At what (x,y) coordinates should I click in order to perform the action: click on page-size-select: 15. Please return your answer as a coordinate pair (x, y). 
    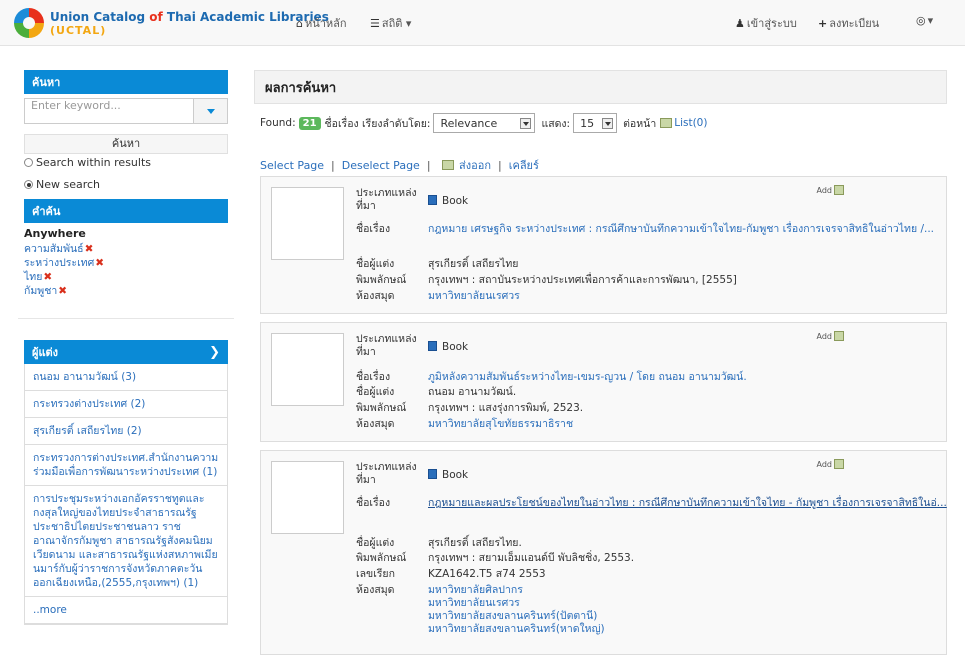
    Looking at the image, I should click on (595, 123).